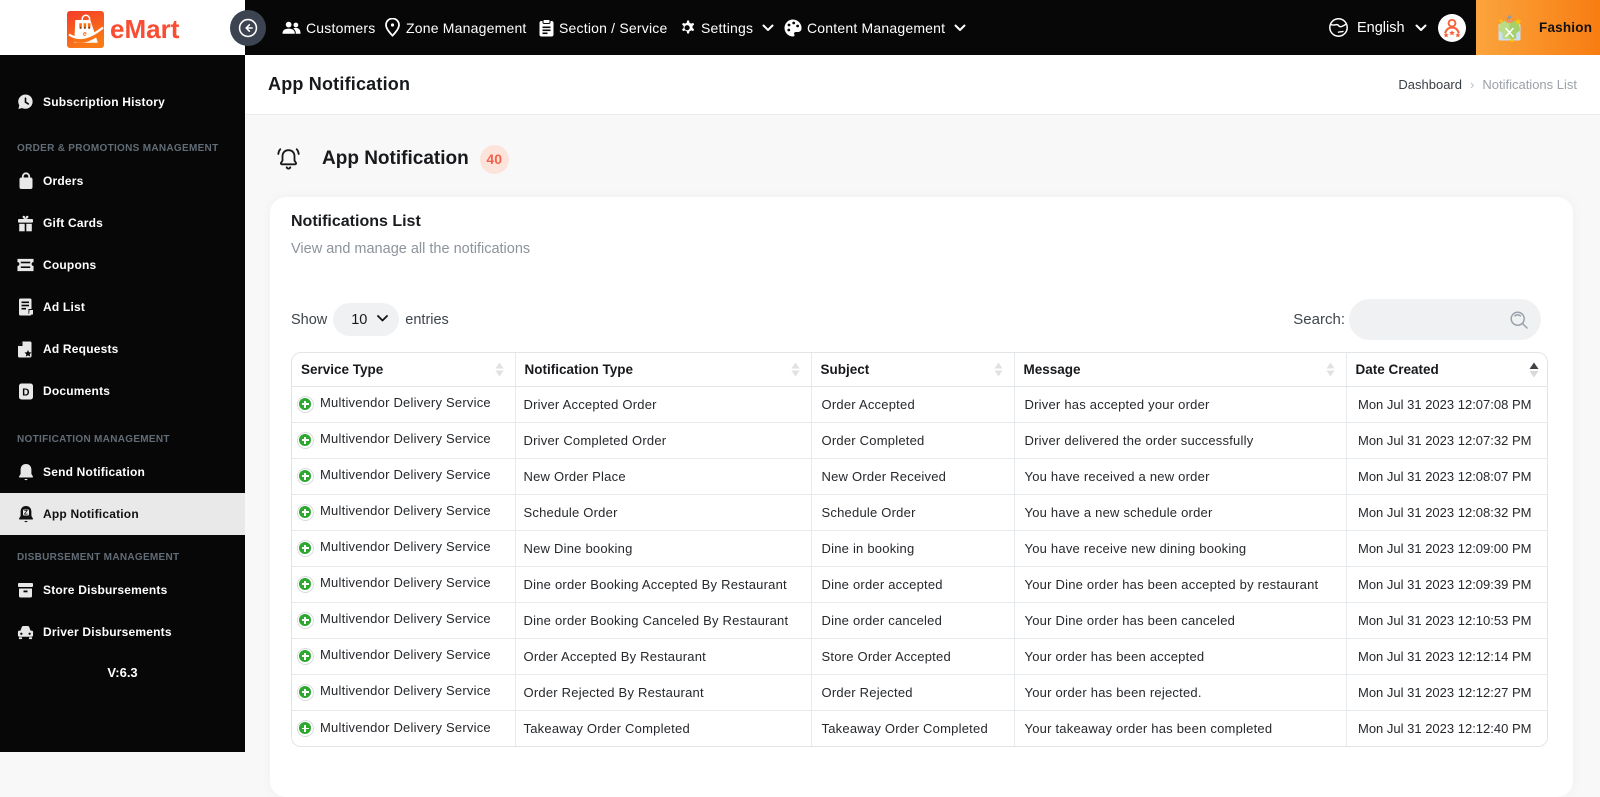 This screenshot has width=1600, height=797. I want to click on svg-text: Z, so click(25, 513).